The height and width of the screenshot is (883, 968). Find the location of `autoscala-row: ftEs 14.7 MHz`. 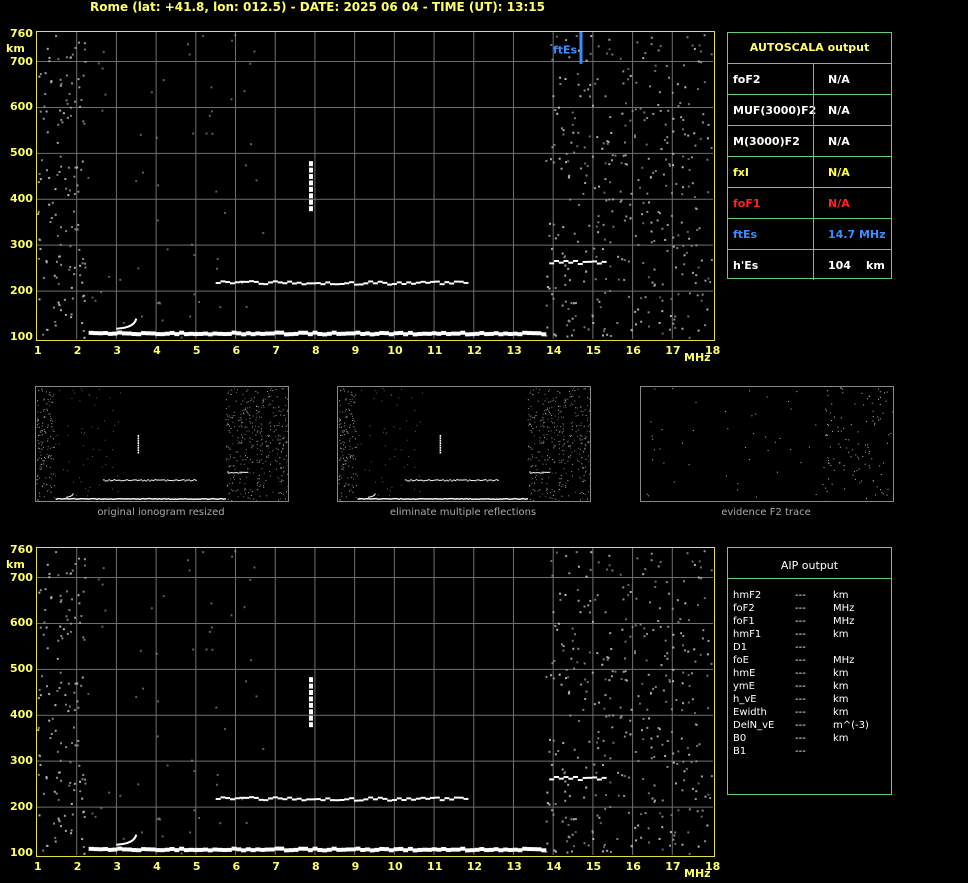

autoscala-row: ftEs 14.7 MHz is located at coordinates (809, 233).